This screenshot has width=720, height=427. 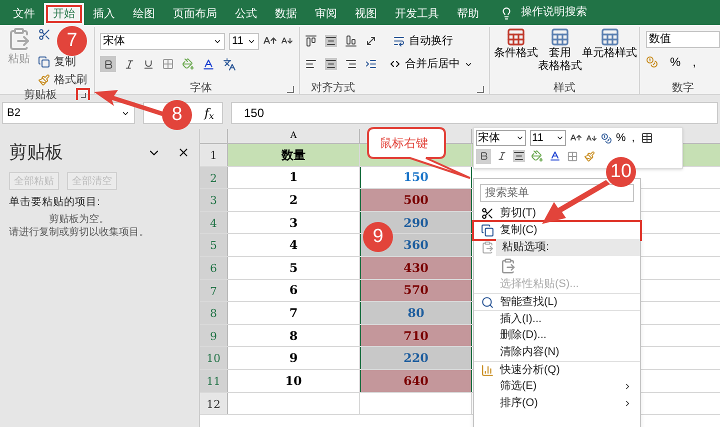 I want to click on menu-item: 清除内容(N), so click(x=570, y=352).